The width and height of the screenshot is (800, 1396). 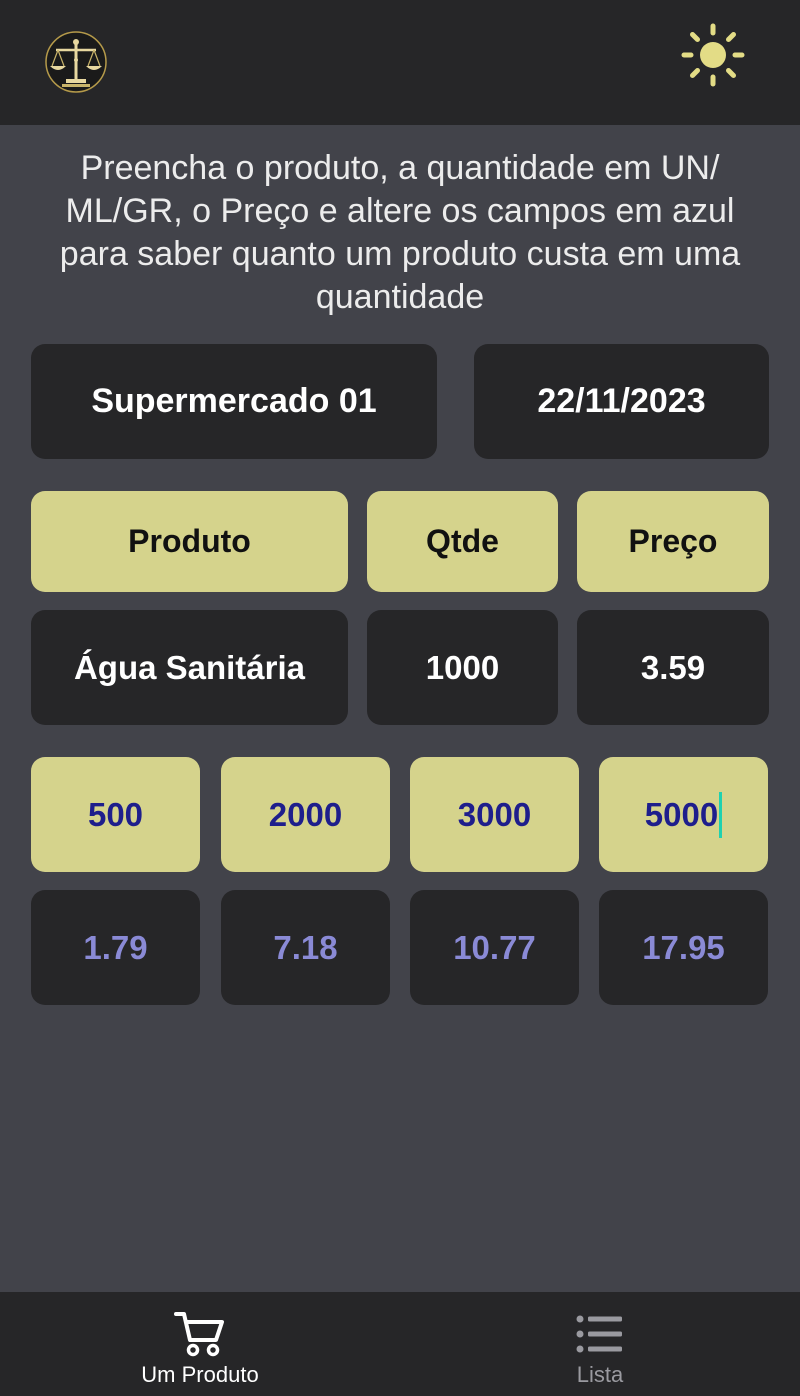 I want to click on price-input: 3.59, so click(x=673, y=667).